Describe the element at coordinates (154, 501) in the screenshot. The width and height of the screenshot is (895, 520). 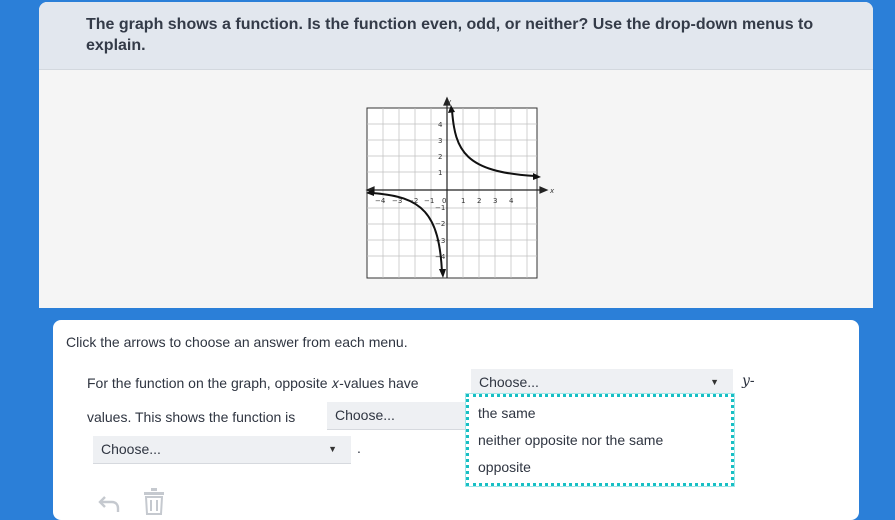
I see `trash-icon` at that location.